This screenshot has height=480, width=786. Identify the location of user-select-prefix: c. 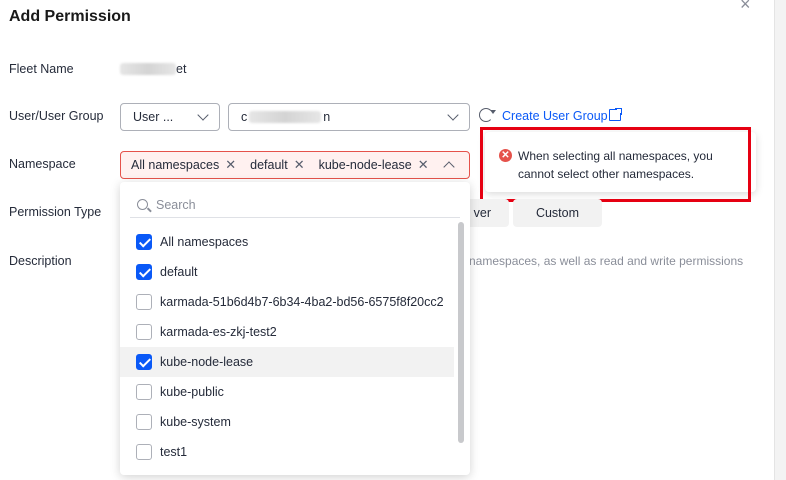
(244, 117).